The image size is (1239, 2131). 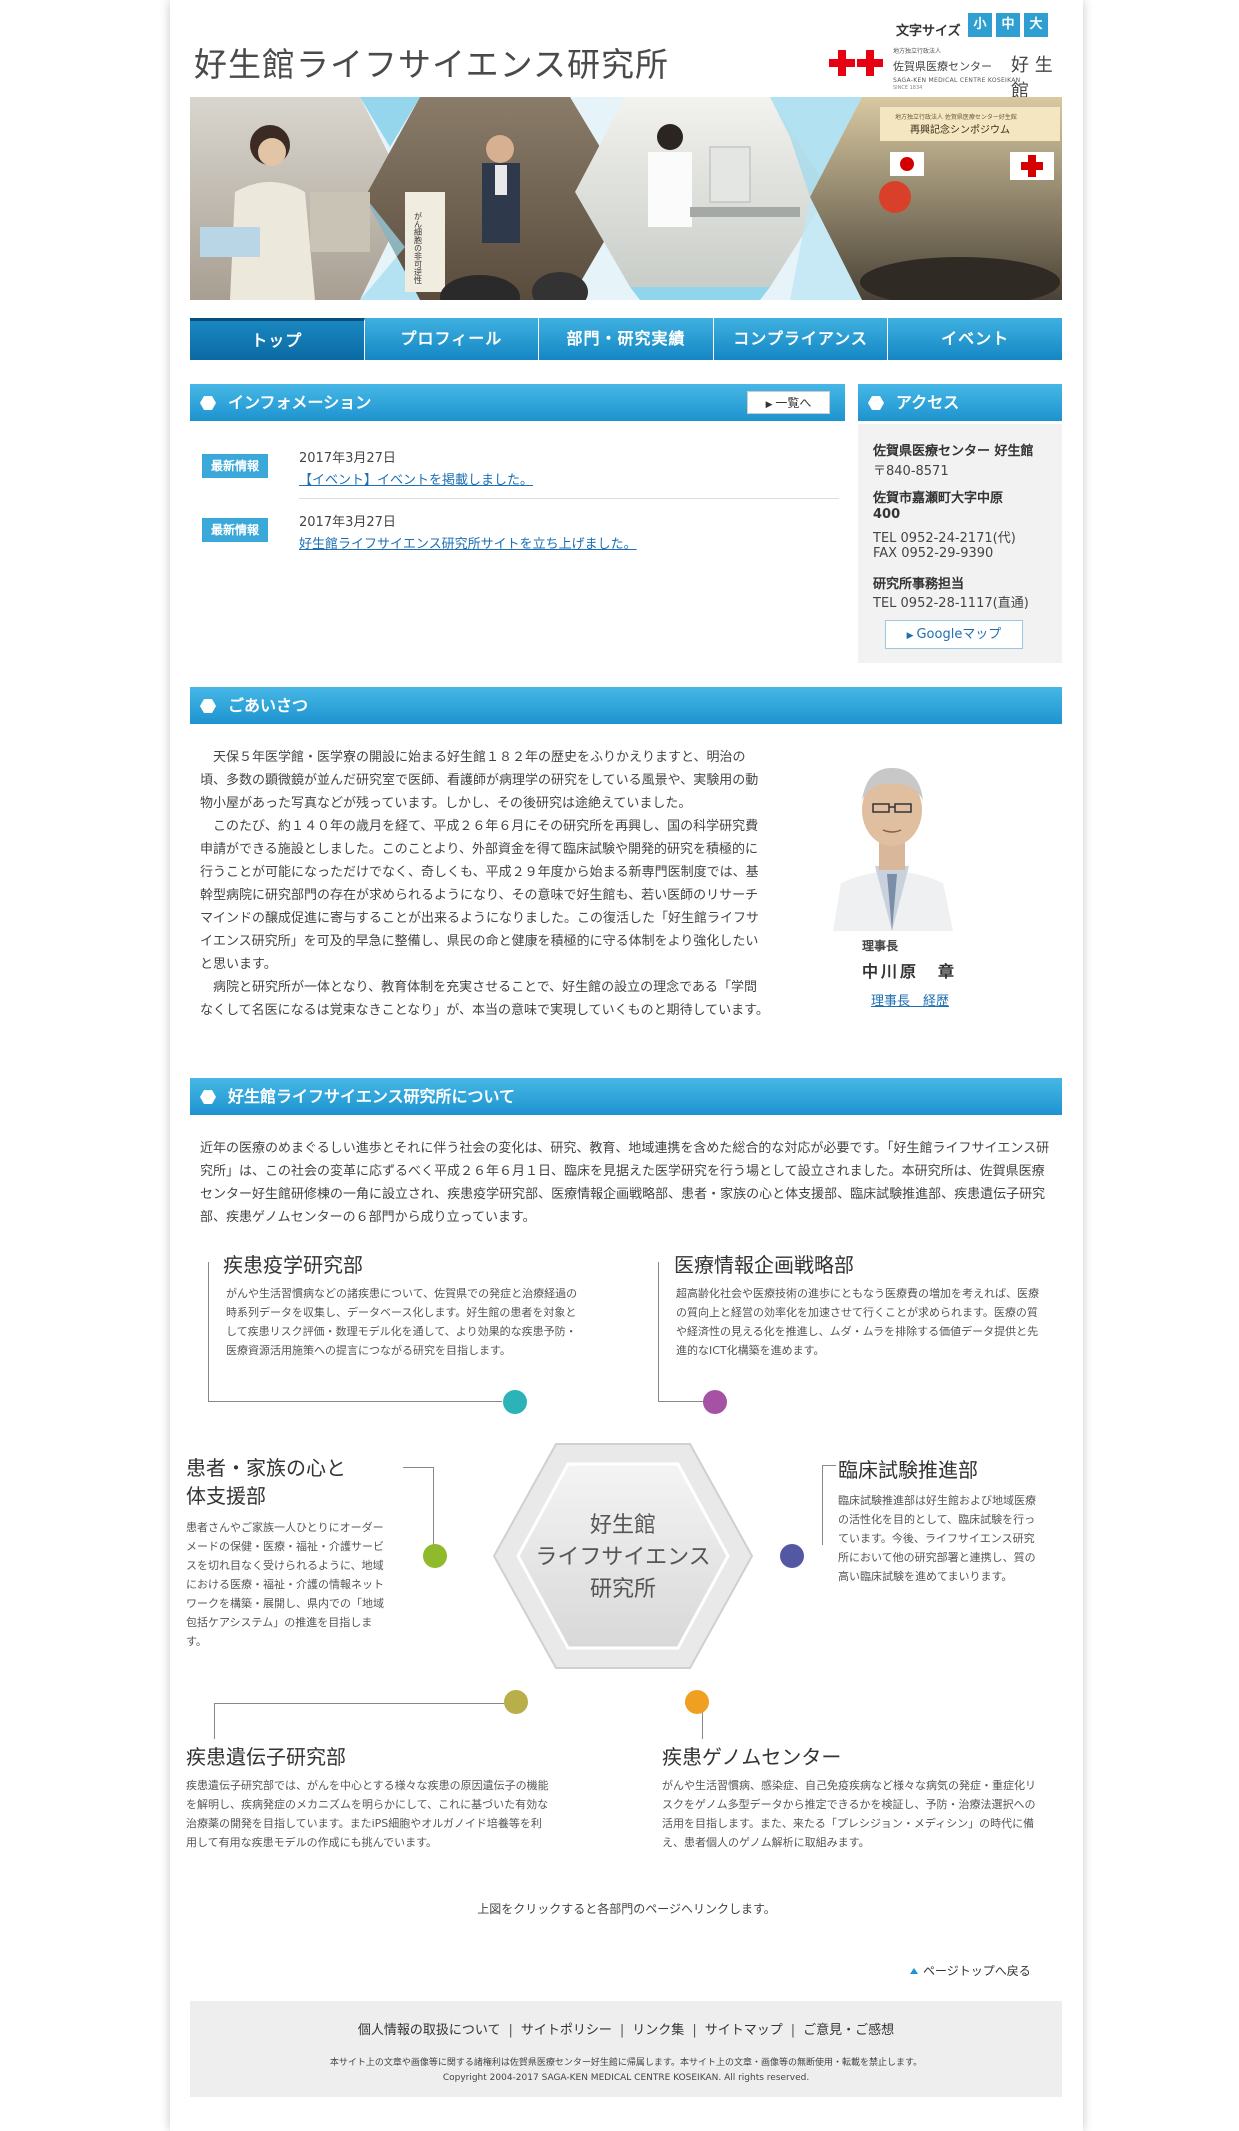 What do you see at coordinates (435, 1556) in the screenshot?
I see `dept-dot-patient-support` at bounding box center [435, 1556].